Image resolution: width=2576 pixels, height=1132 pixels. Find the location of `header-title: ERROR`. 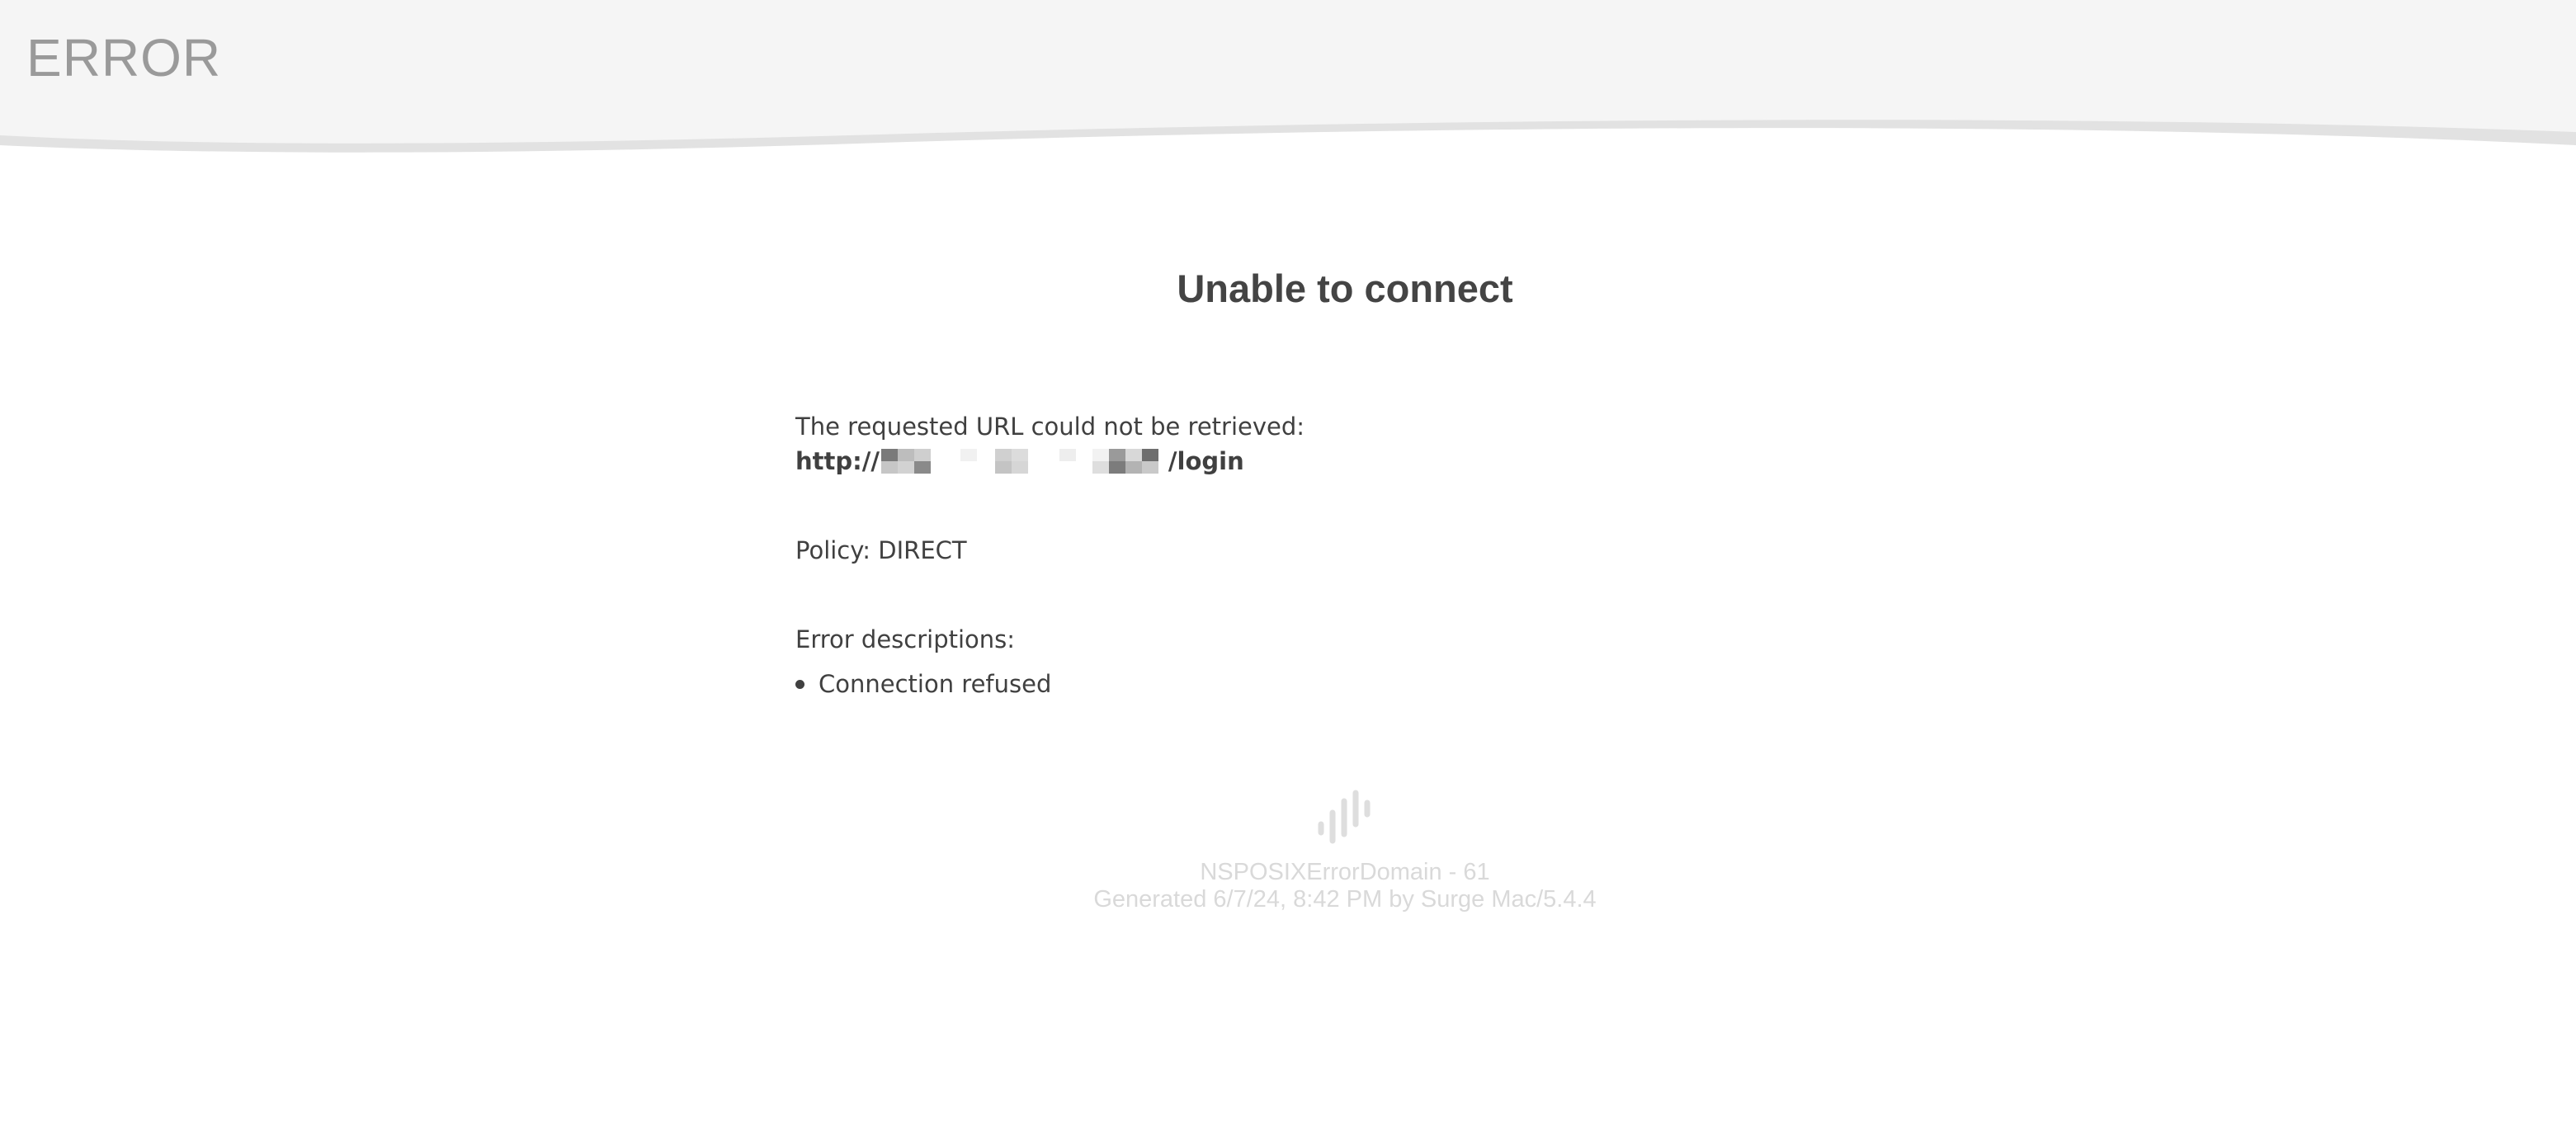

header-title: ERROR is located at coordinates (124, 57).